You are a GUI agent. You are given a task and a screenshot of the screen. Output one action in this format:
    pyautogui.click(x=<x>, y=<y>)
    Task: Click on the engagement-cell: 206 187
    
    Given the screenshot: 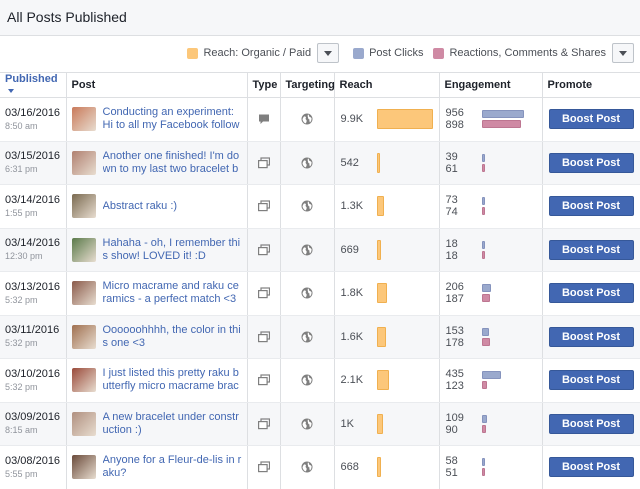 What is the action you would take?
    pyautogui.click(x=490, y=293)
    